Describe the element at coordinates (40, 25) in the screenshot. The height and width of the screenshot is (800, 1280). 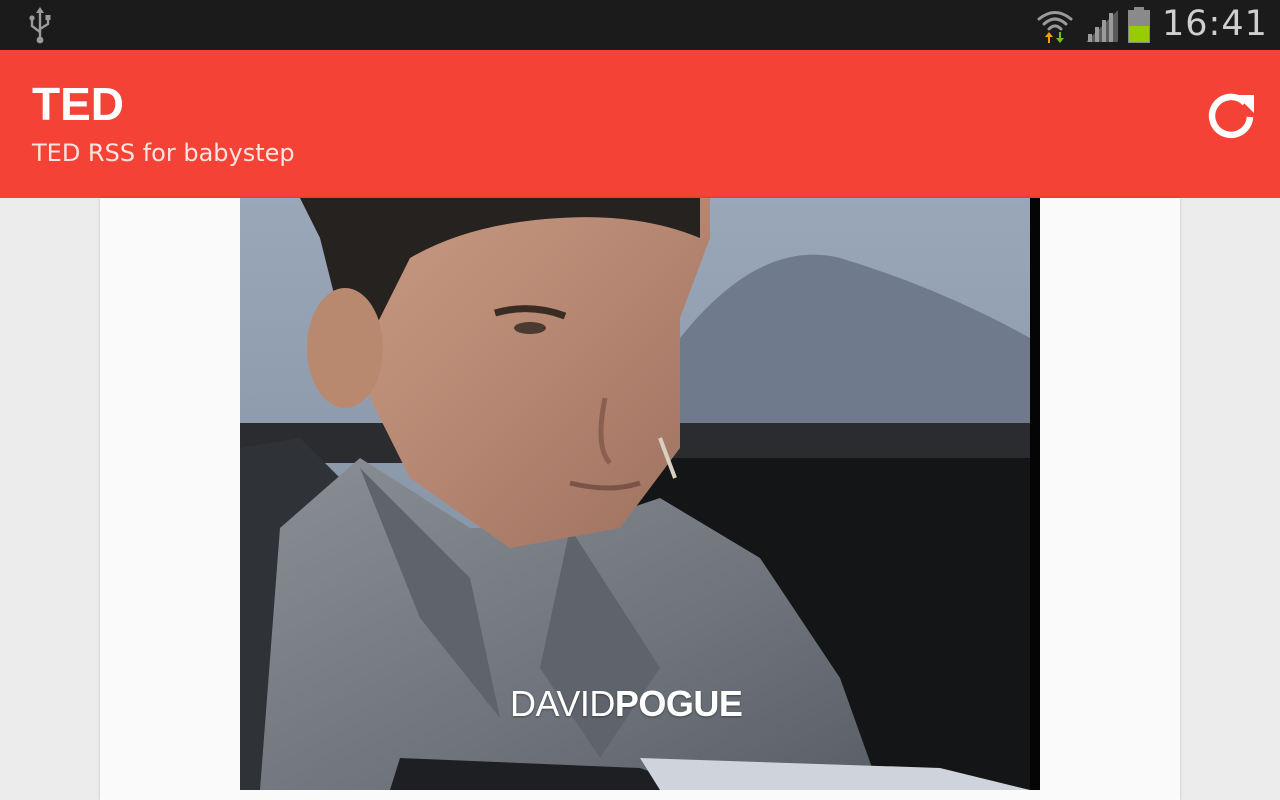
I see `usb-icon` at that location.